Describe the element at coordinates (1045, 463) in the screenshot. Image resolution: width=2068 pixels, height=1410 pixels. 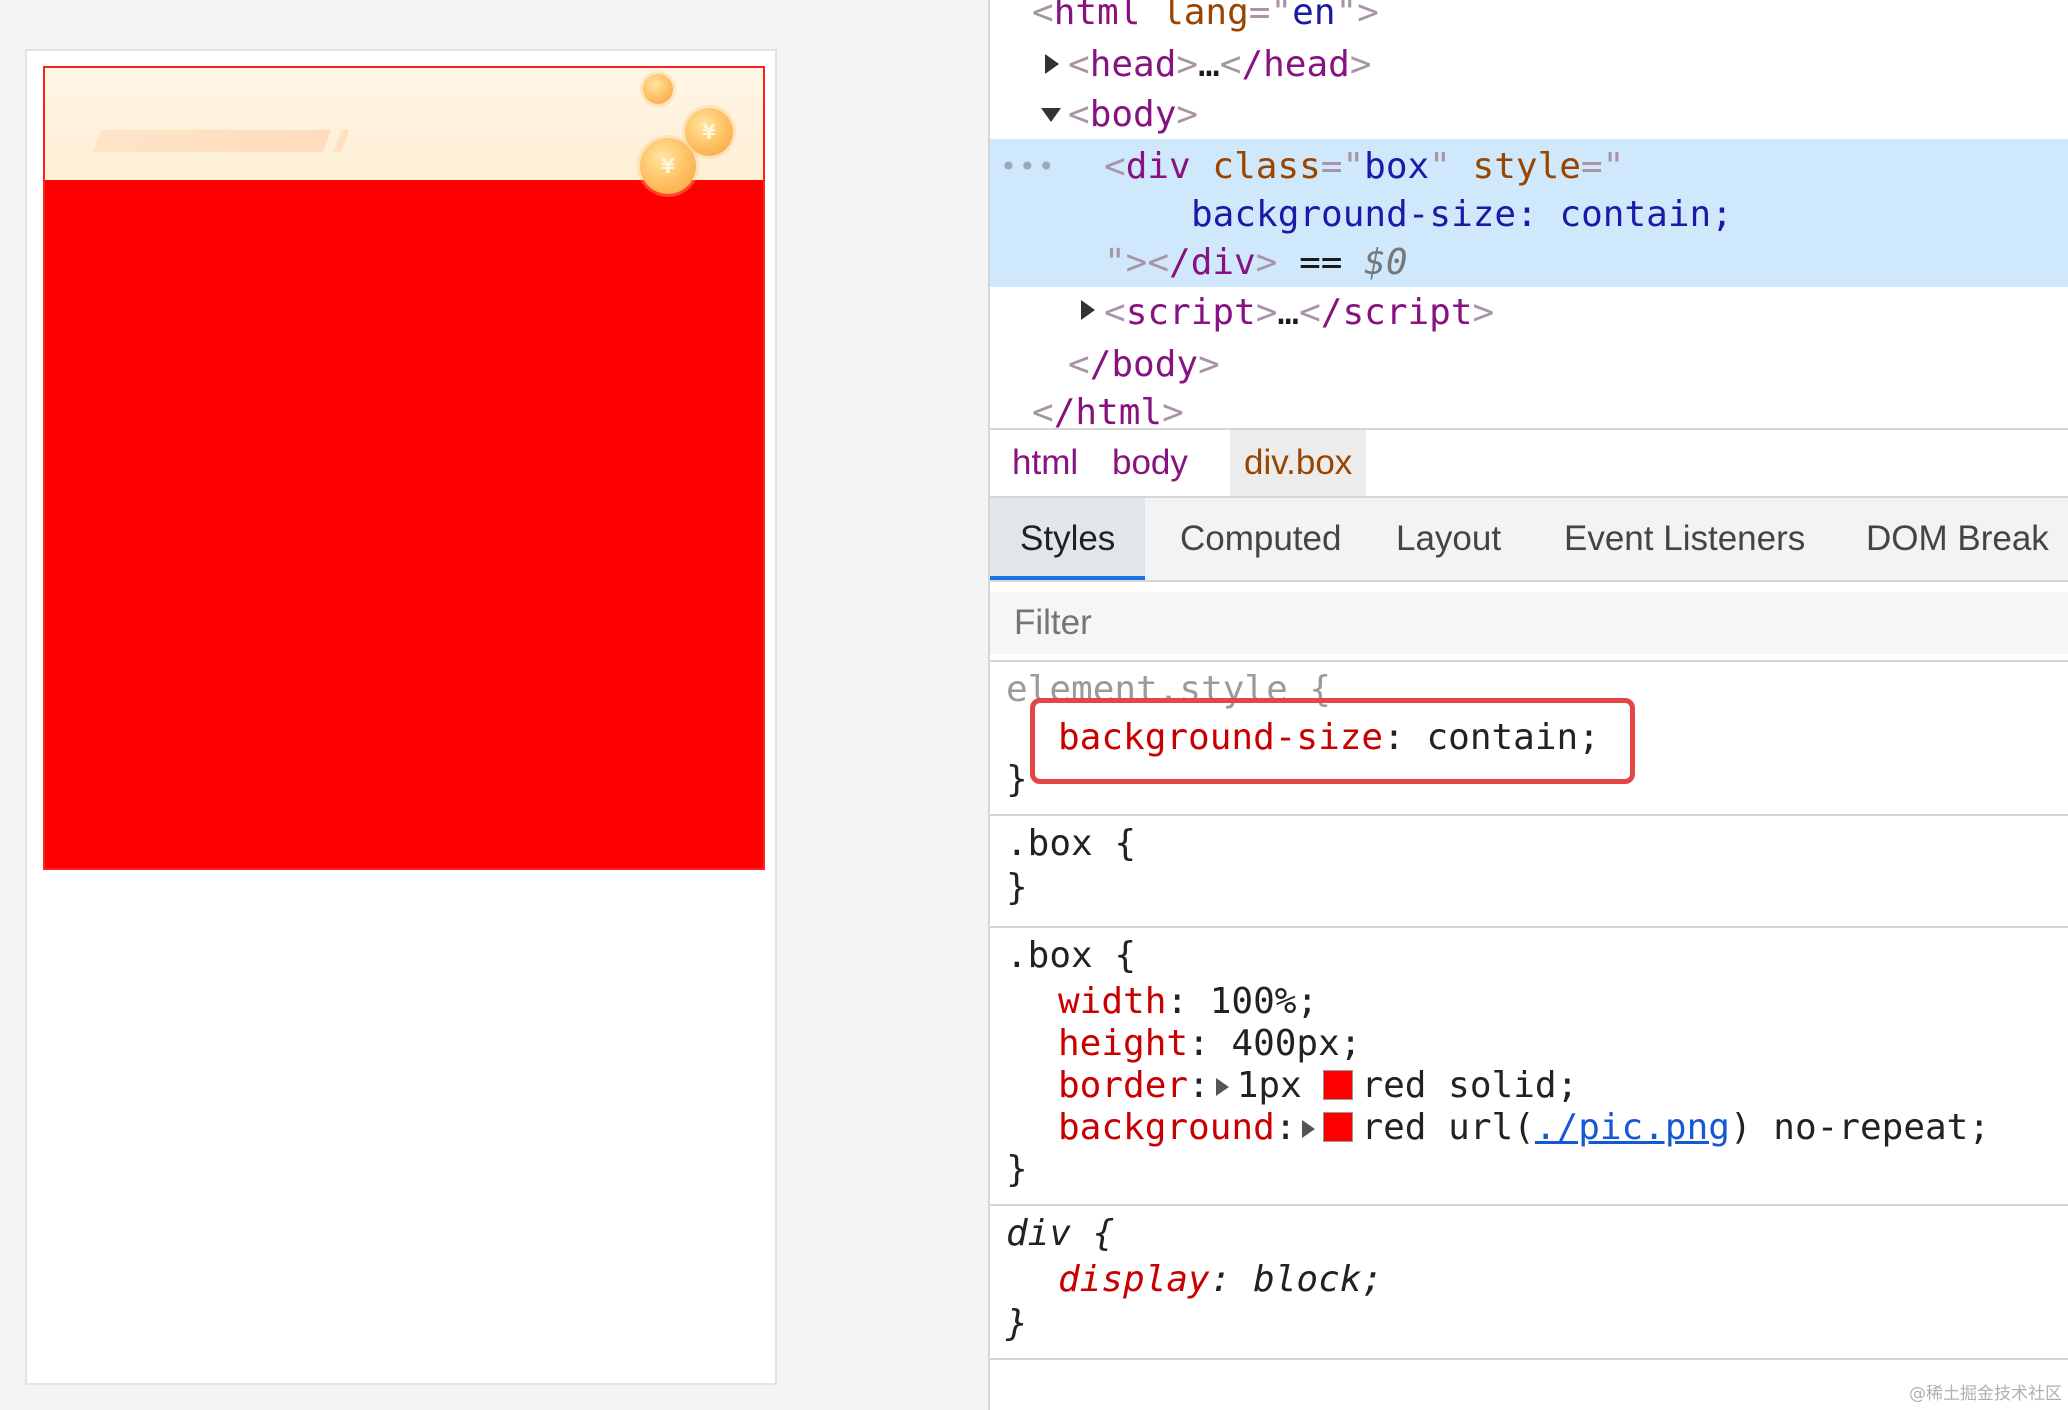
I see `breadcrumb-html: html` at that location.